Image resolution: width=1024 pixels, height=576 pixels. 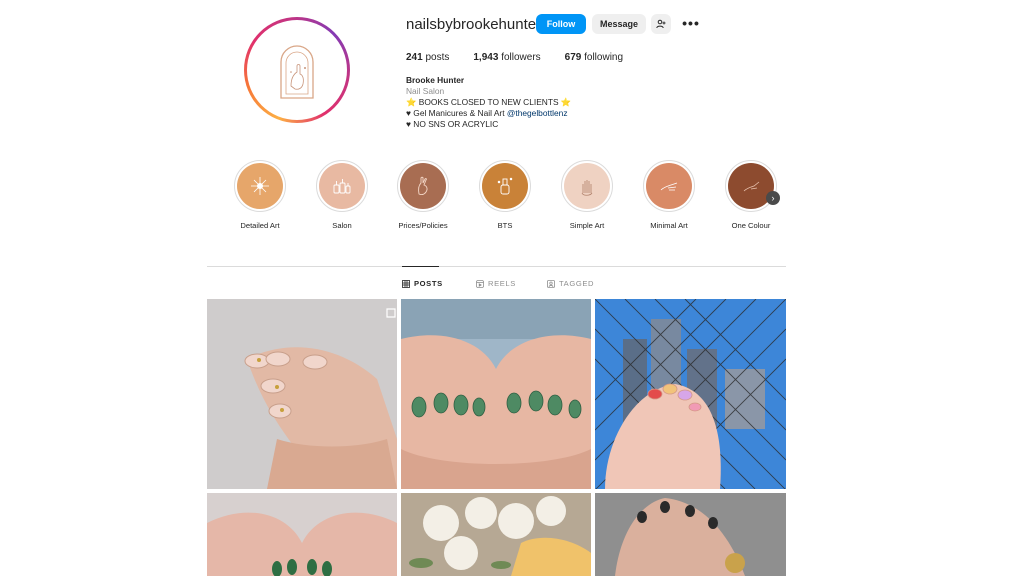 I want to click on highlight-label: Minimal Art, so click(x=669, y=225).